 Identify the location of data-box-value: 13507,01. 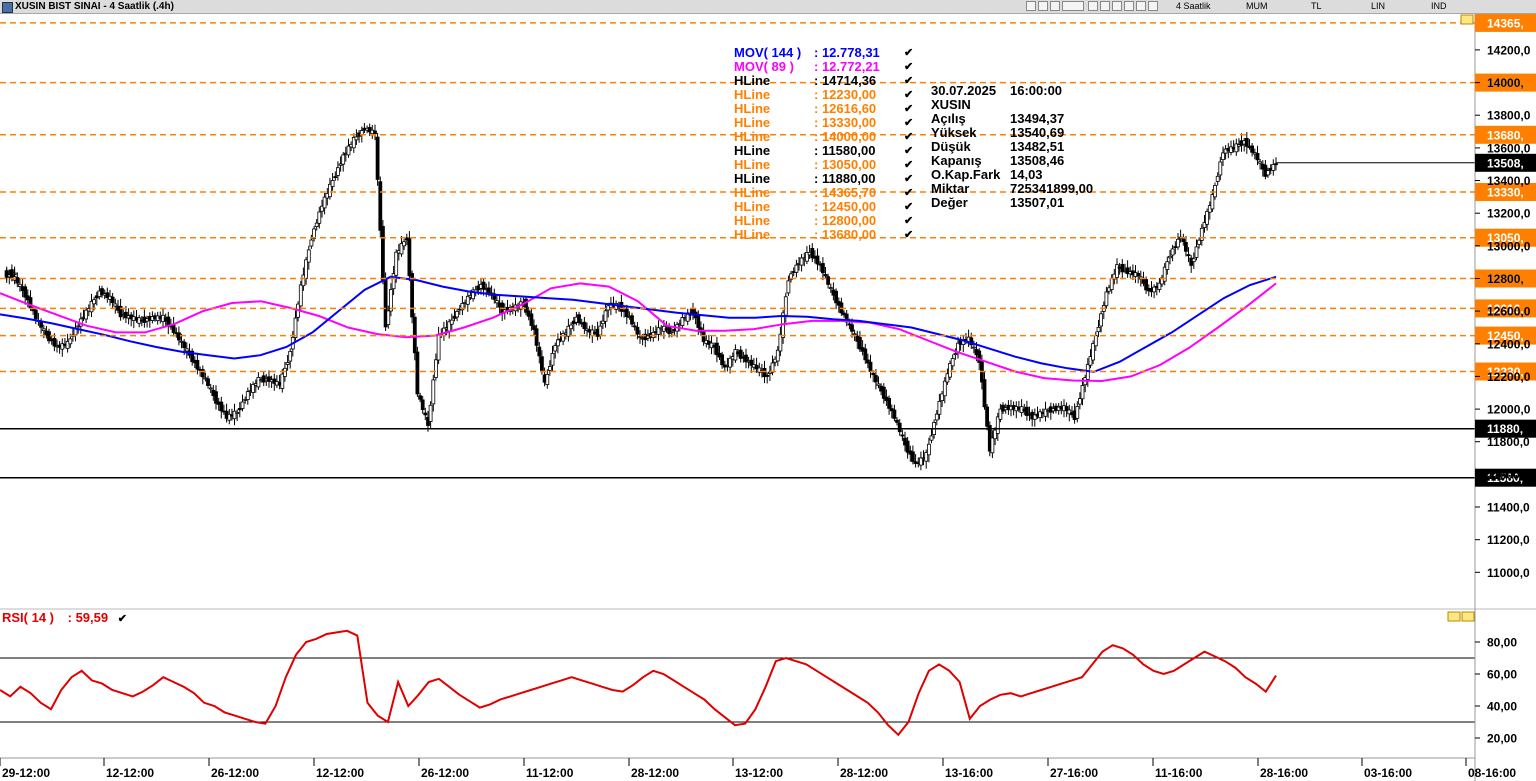
(1037, 202).